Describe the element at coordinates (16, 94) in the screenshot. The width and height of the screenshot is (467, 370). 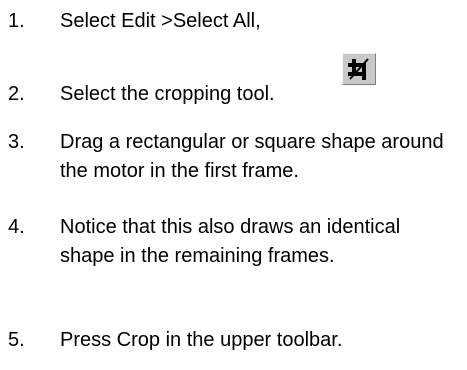
I see `step-number: 2.` at that location.